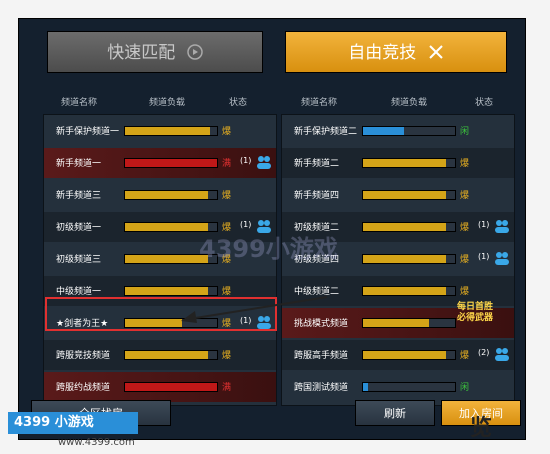 This screenshot has height=454, width=550. I want to click on daily-reward-badge: 每日首胜 必得武器, so click(475, 313).